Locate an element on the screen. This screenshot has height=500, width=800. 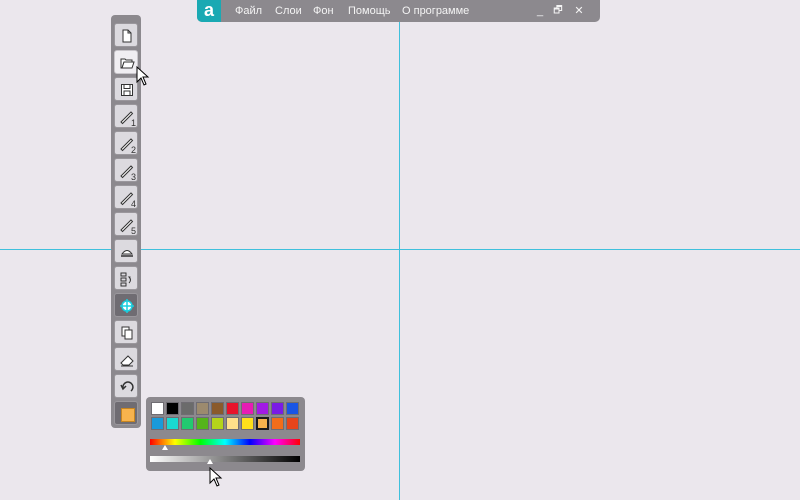
crosshair-button is located at coordinates (126, 305).